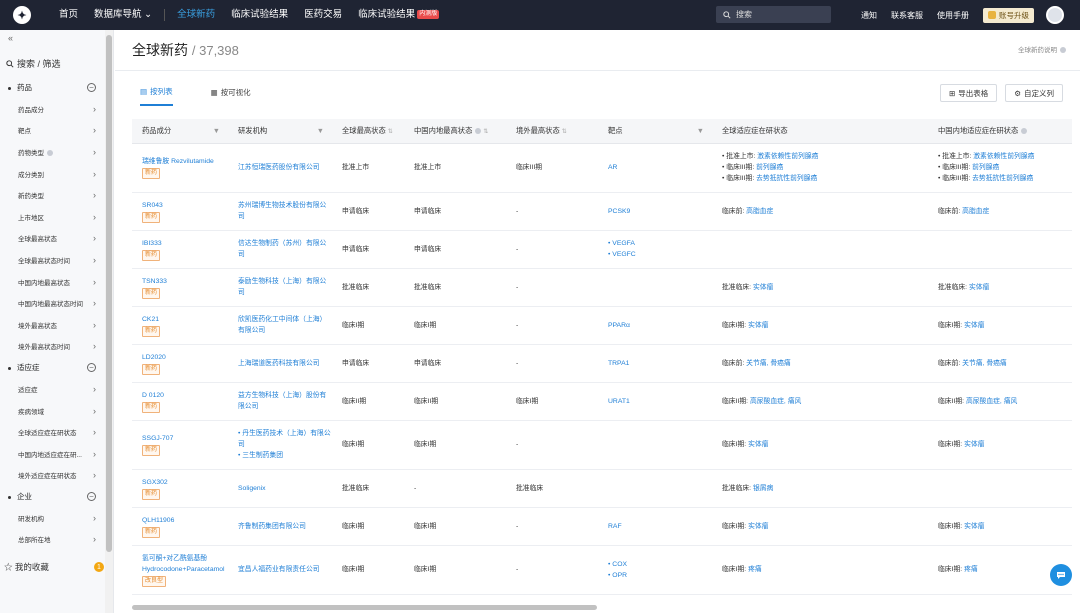 The image size is (1080, 613). Describe the element at coordinates (52, 109) in the screenshot. I see `filter-item: 药品成分 ›` at that location.